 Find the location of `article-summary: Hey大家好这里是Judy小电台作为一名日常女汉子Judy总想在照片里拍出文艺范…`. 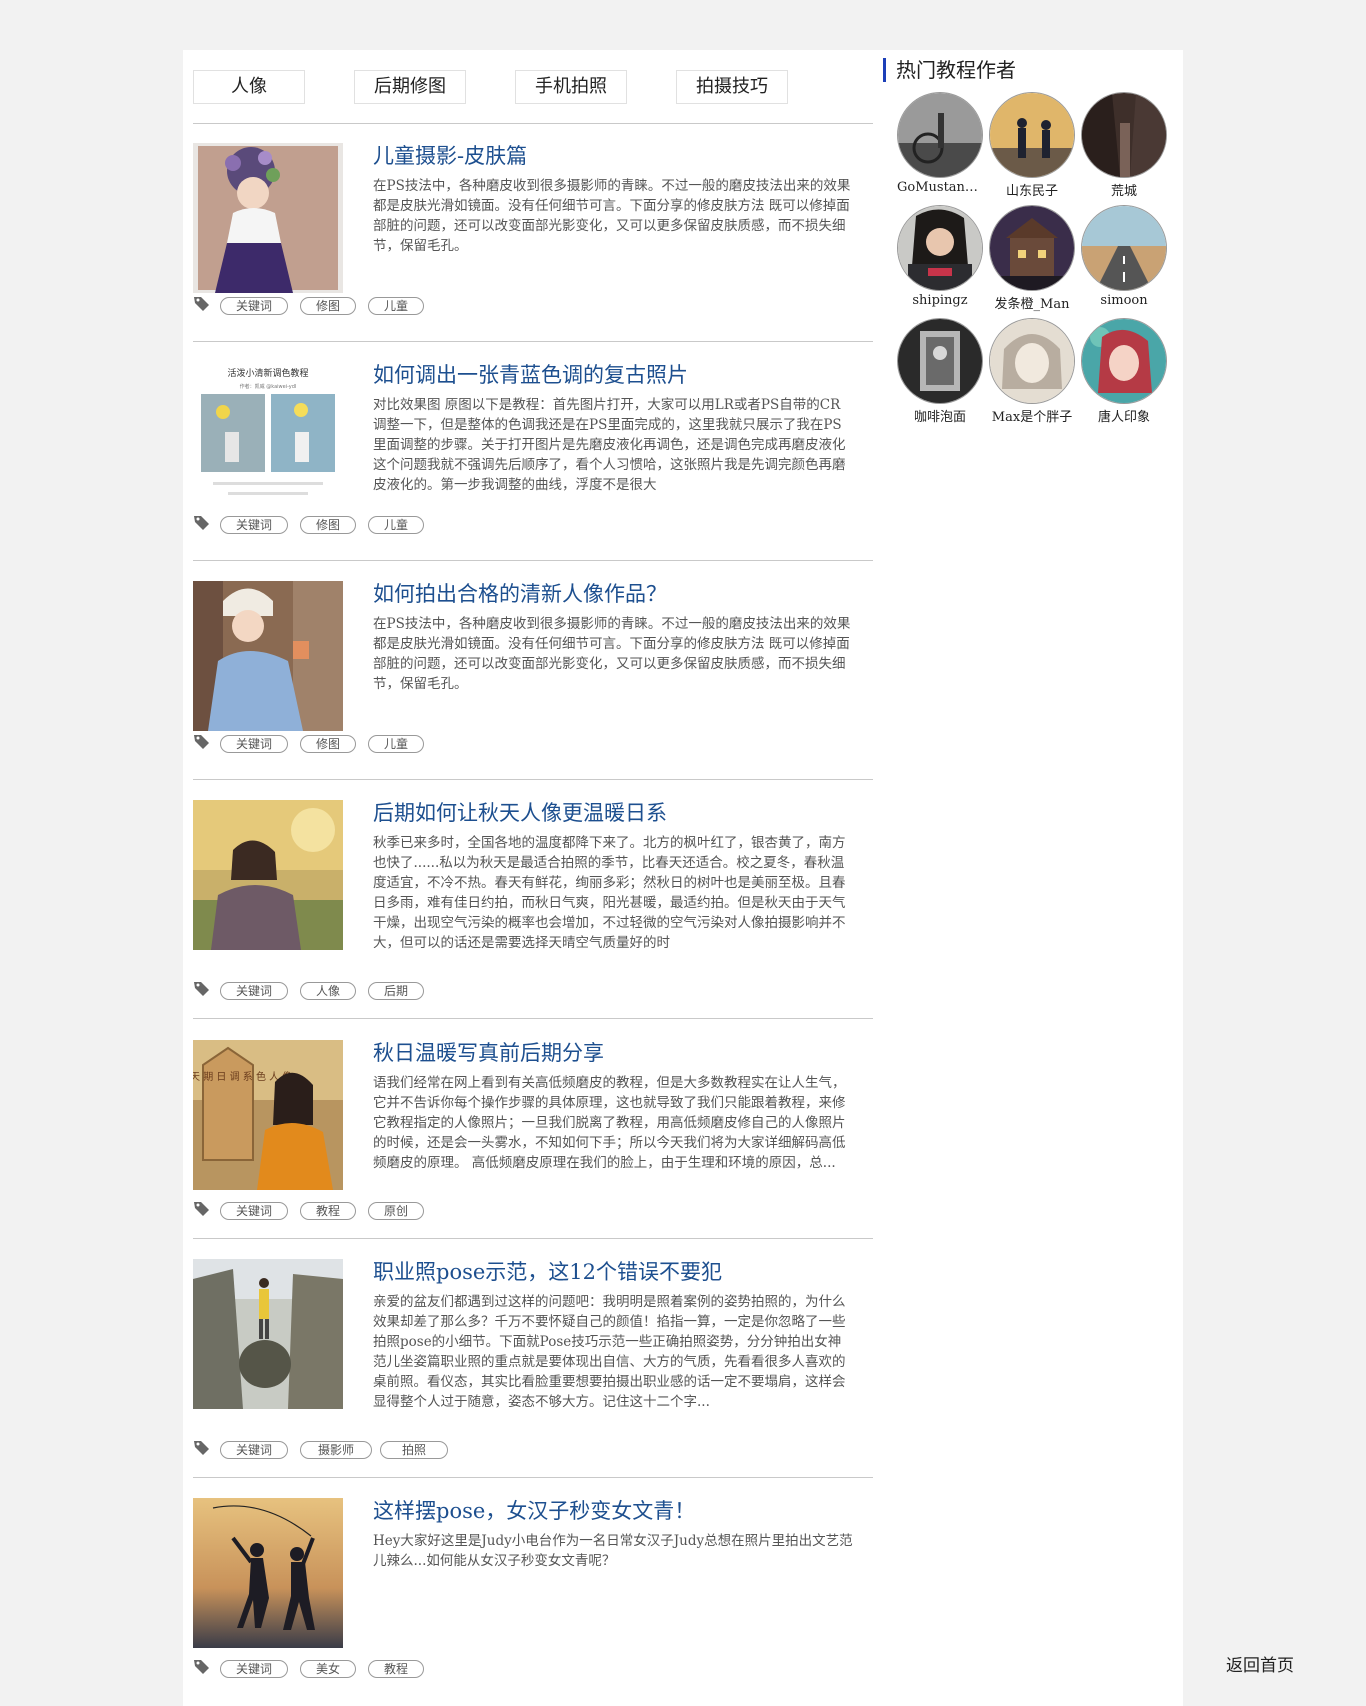

article-summary: Hey大家好这里是Judy小电台作为一名日常女汉子Judy总想在照片里拍出文艺范… is located at coordinates (613, 1551).